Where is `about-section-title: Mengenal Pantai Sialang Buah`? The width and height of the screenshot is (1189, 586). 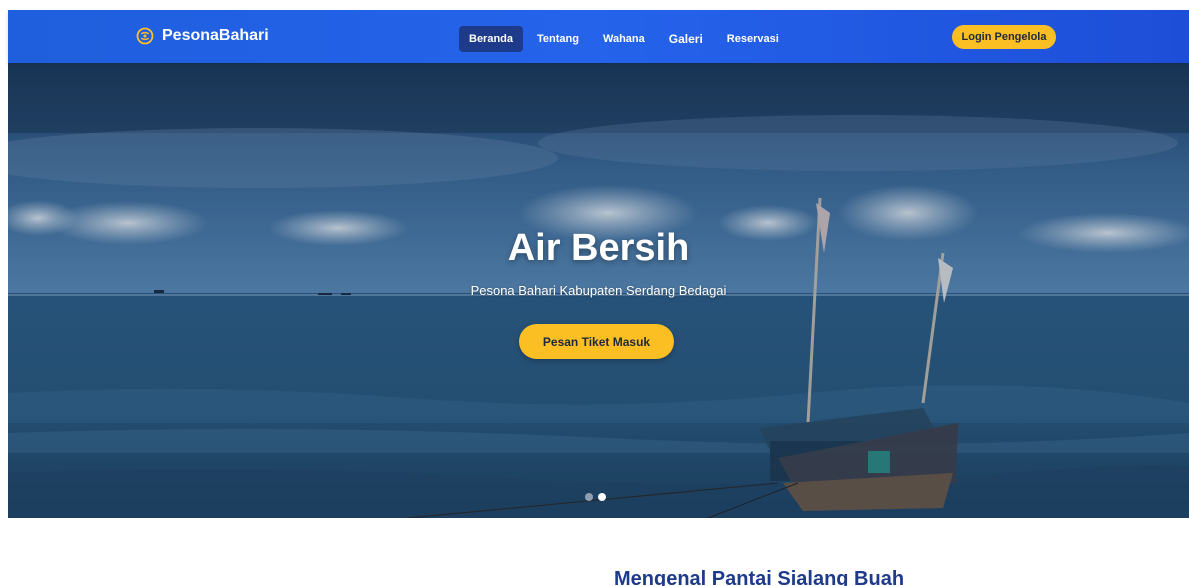 about-section-title: Mengenal Pantai Sialang Buah is located at coordinates (759, 577).